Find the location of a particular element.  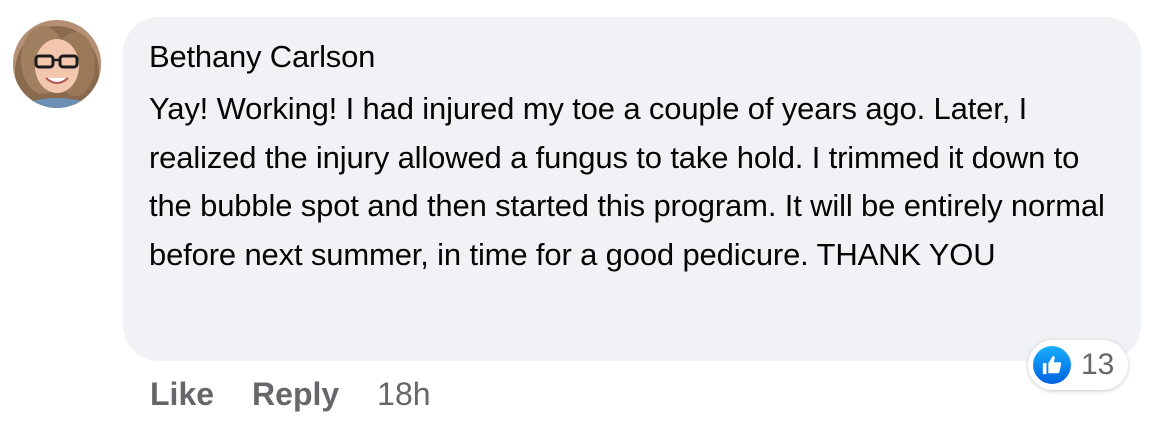

like-button: Like is located at coordinates (182, 394).